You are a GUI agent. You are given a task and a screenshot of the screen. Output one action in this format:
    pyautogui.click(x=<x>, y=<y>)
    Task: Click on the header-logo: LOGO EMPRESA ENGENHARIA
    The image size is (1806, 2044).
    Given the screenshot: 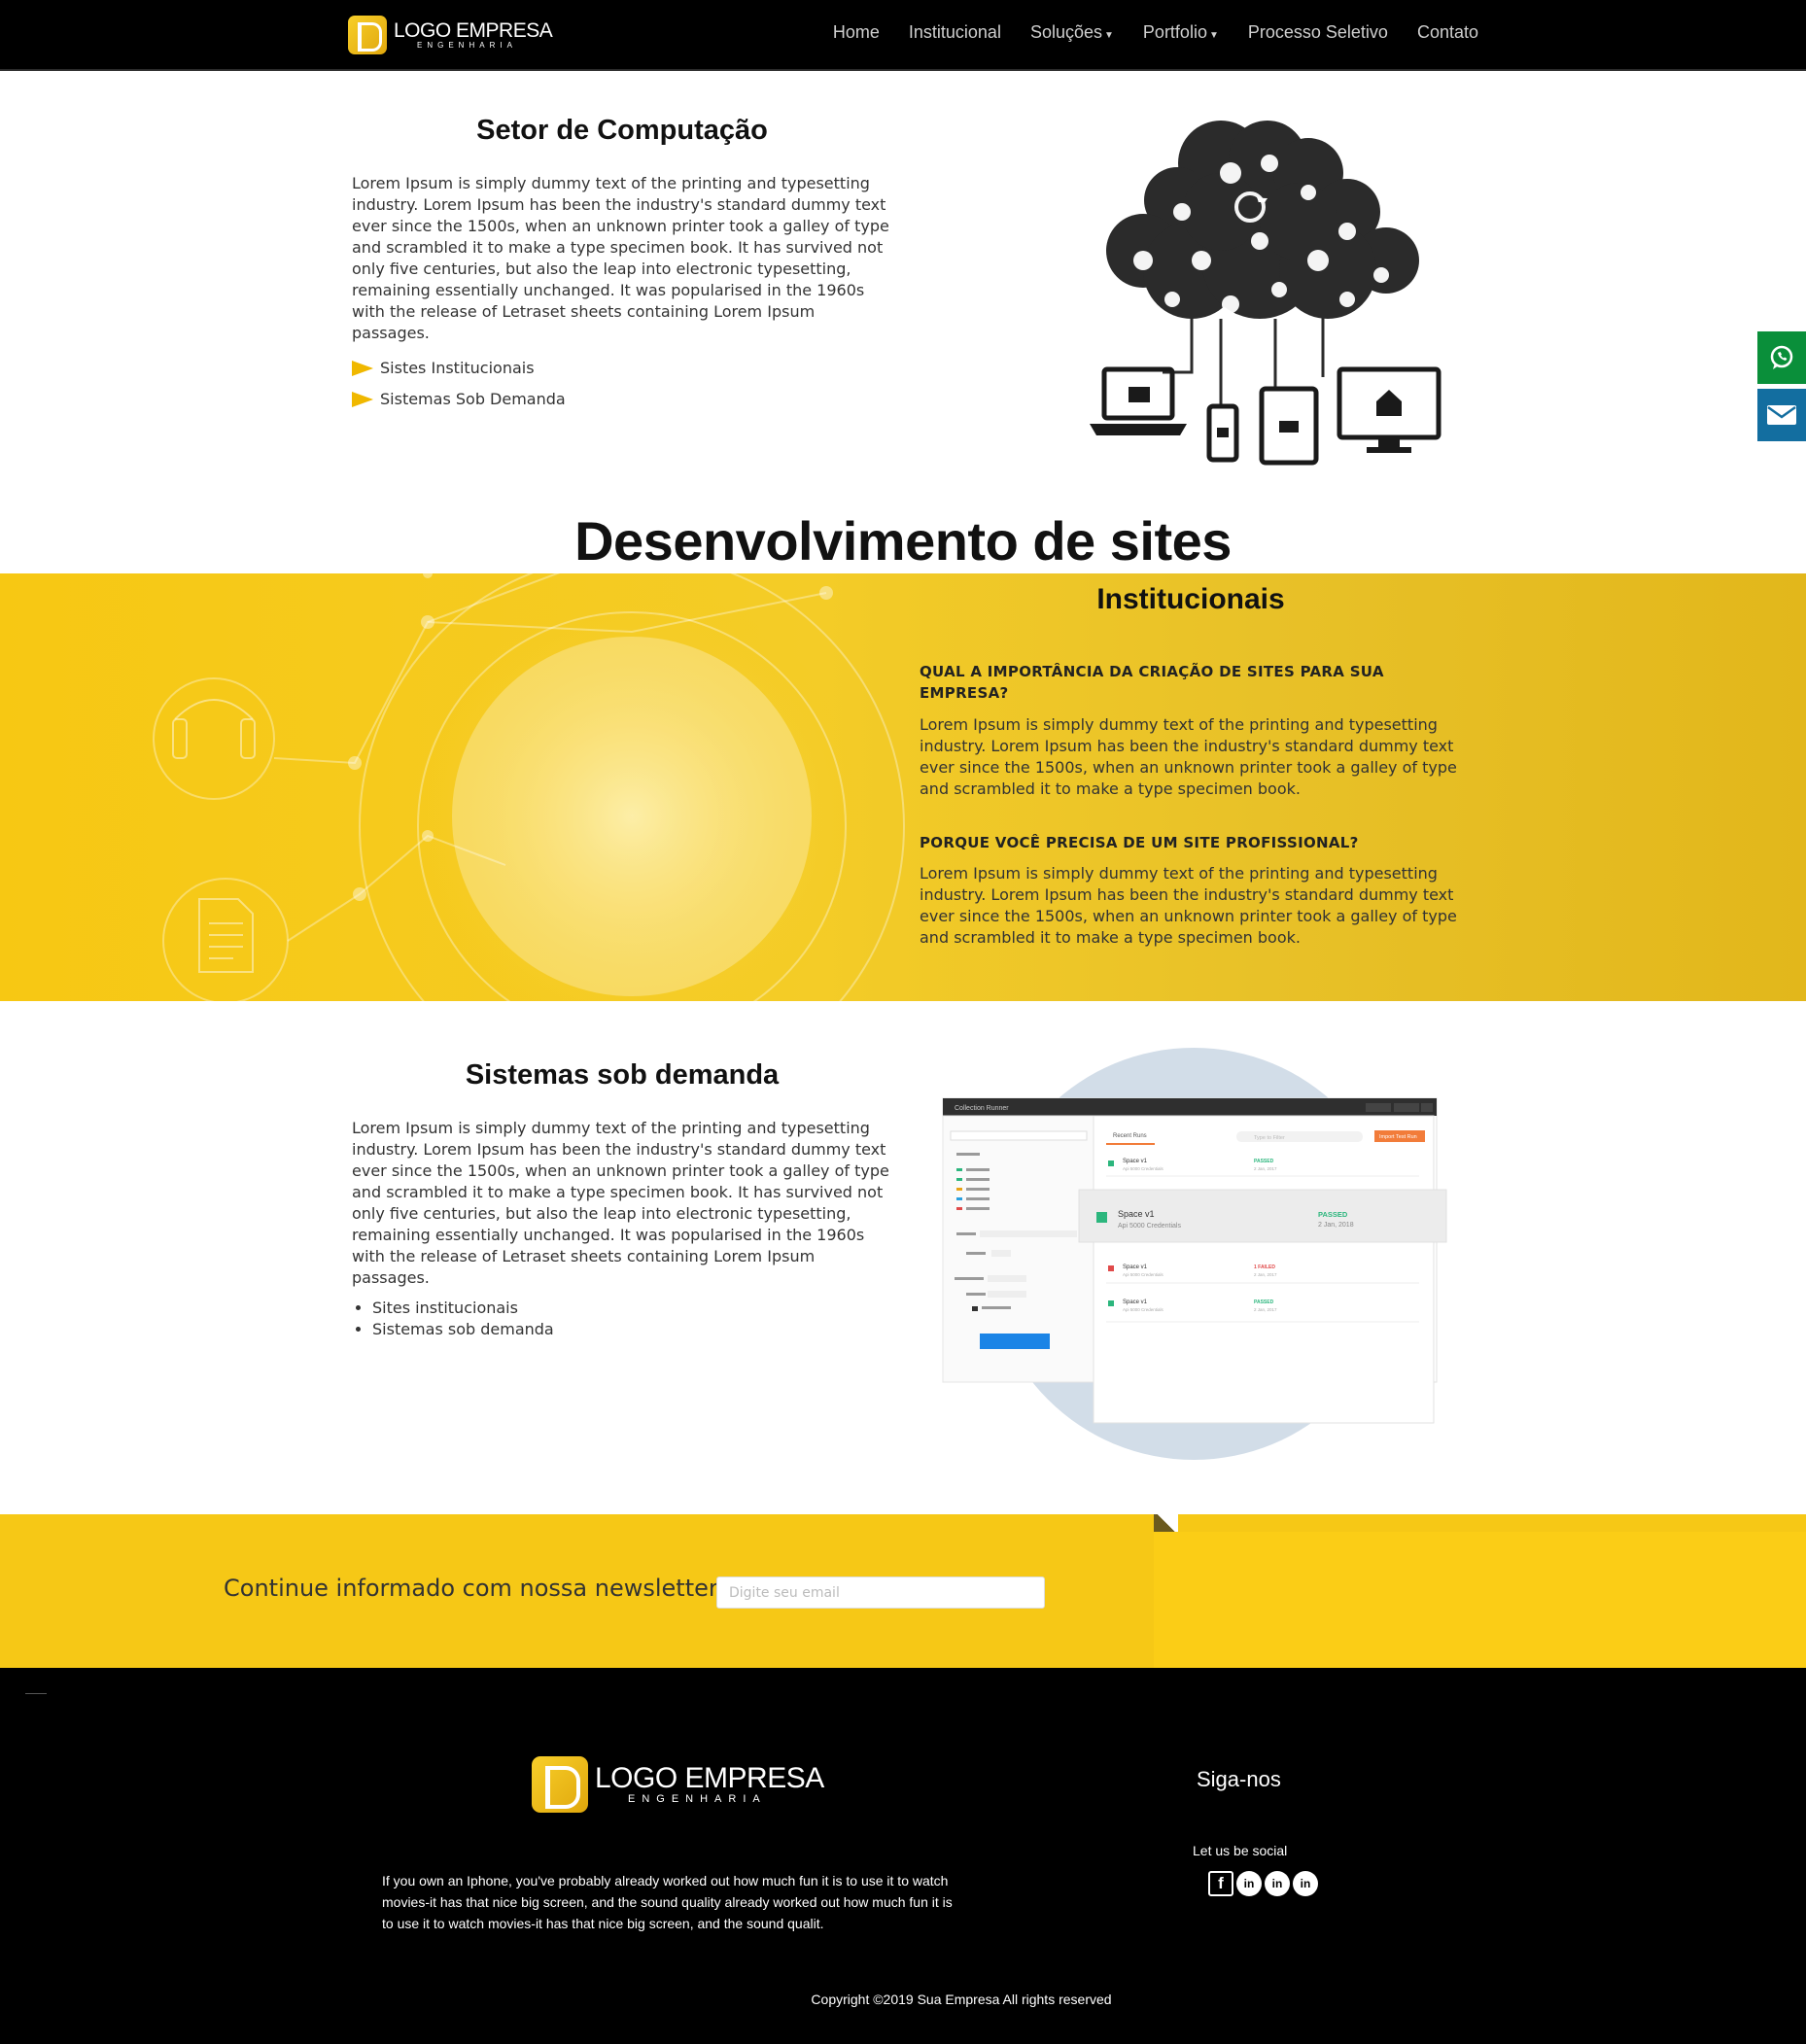 What is the action you would take?
    pyautogui.click(x=450, y=35)
    